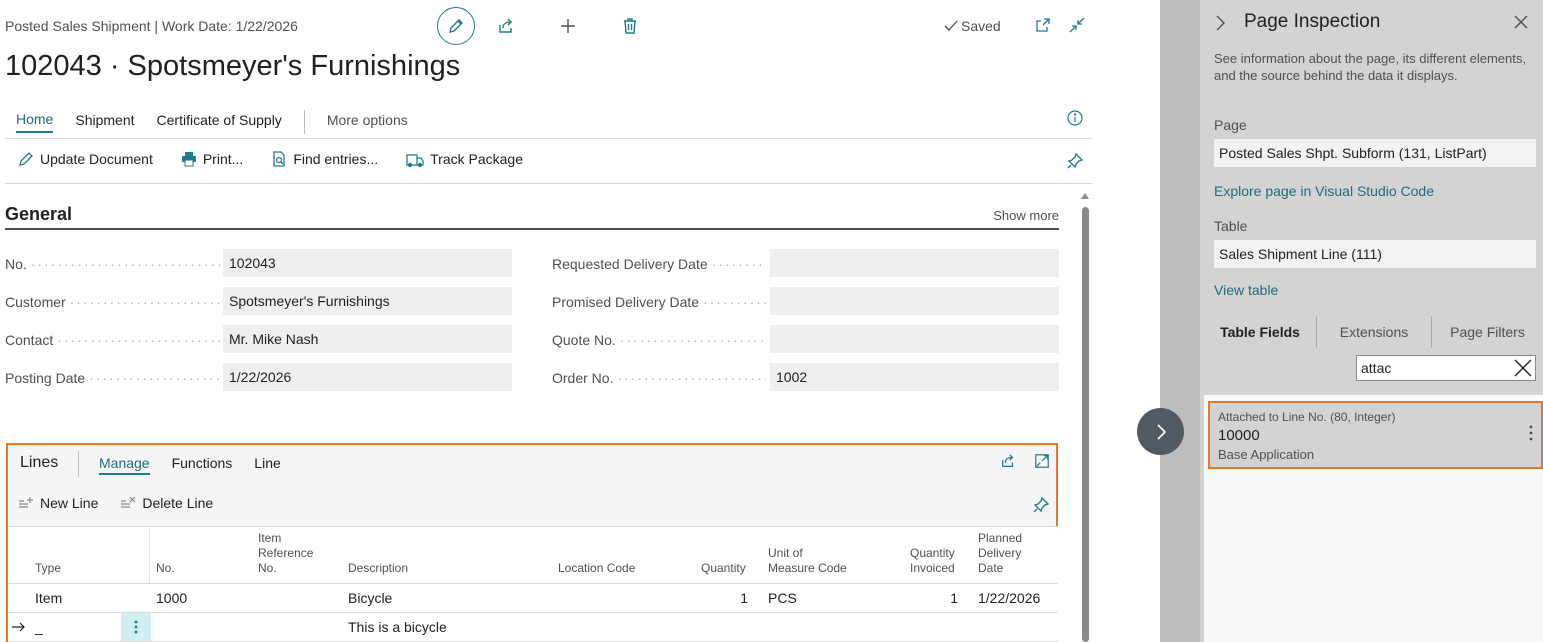 The height and width of the screenshot is (642, 1543). What do you see at coordinates (951, 25) in the screenshot?
I see `checkmark-icon` at bounding box center [951, 25].